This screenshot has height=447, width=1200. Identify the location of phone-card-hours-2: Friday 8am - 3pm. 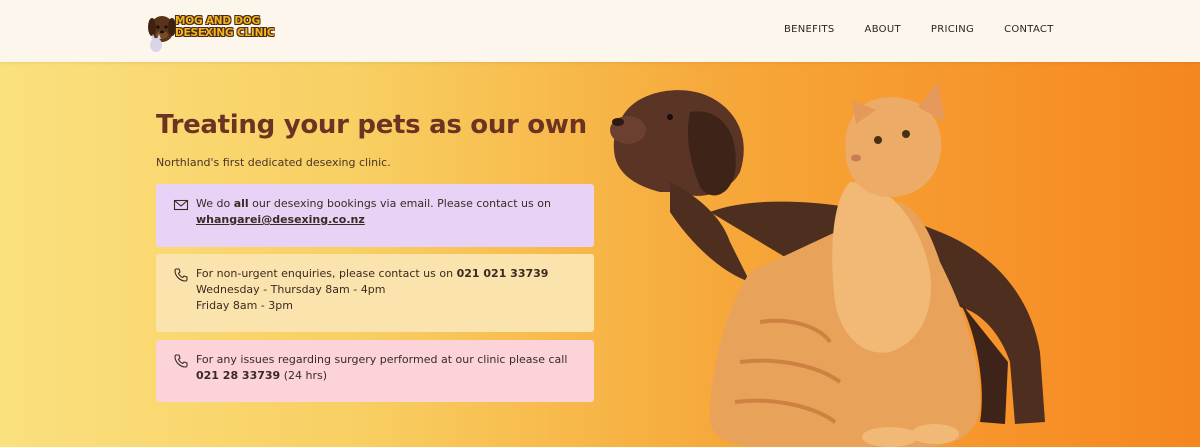
(244, 305).